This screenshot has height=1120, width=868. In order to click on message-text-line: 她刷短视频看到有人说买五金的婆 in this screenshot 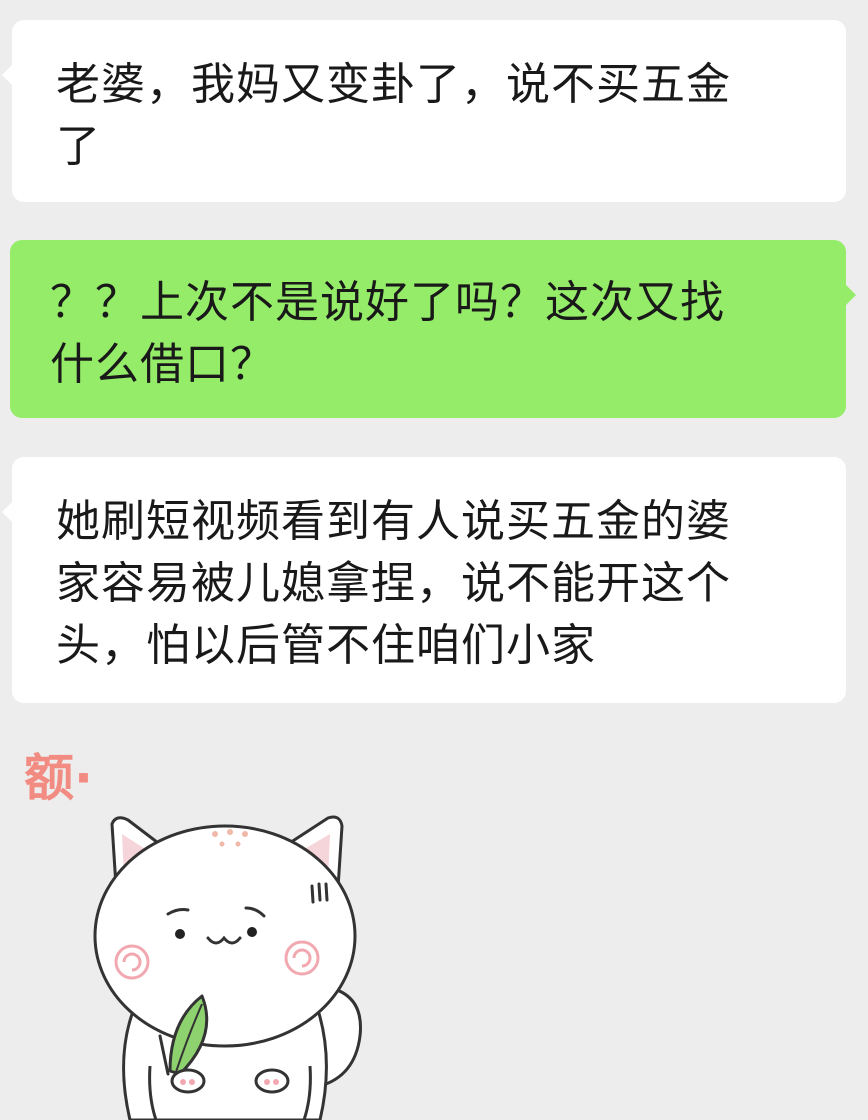, I will do `click(393, 521)`.